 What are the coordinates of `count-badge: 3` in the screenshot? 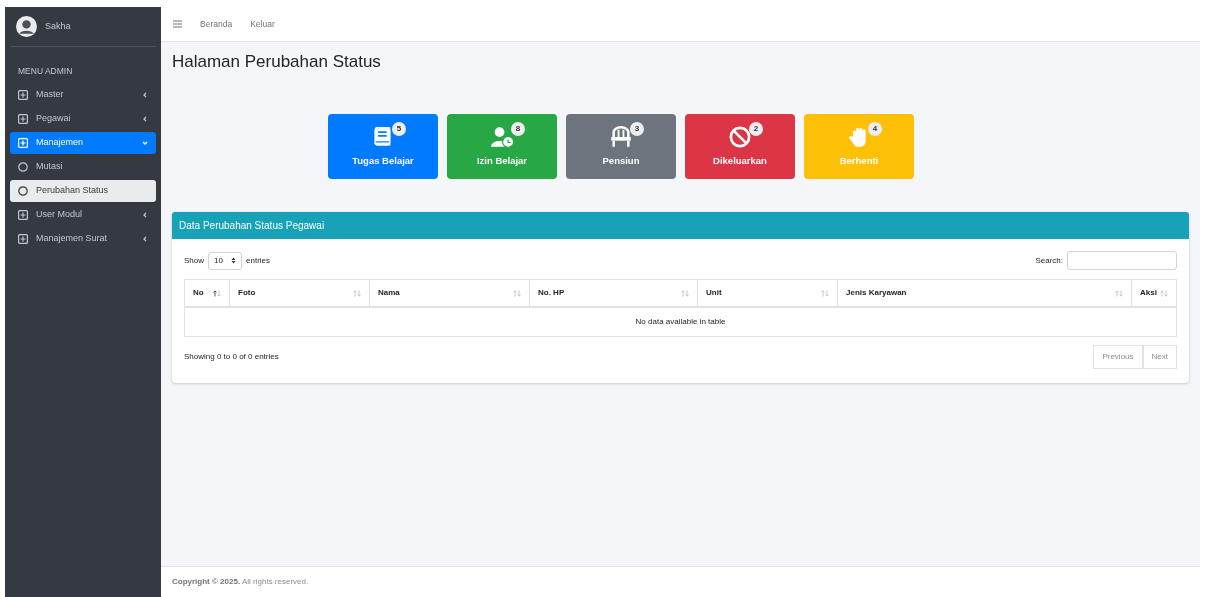 It's located at (637, 128).